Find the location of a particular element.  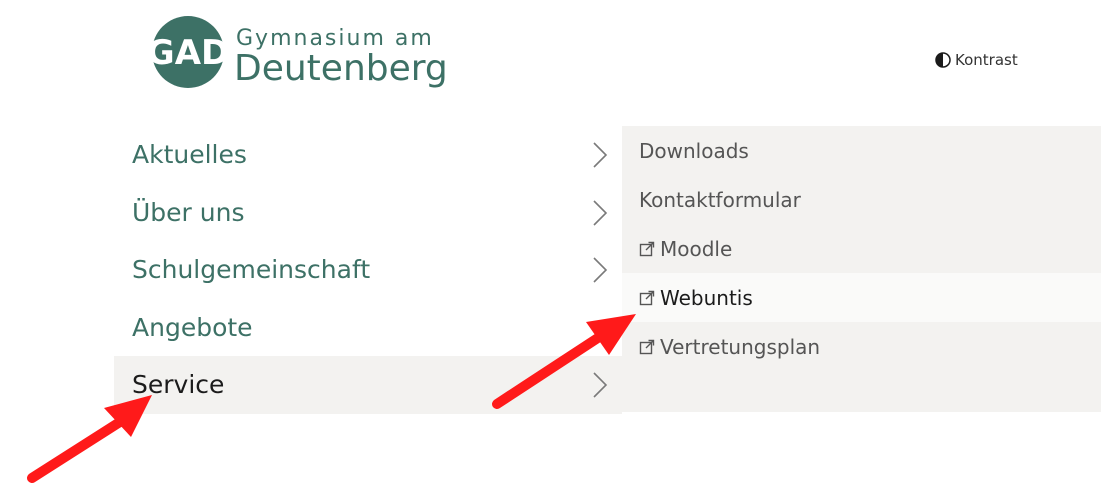

menu-item-label: Aktuelles is located at coordinates (189, 155).